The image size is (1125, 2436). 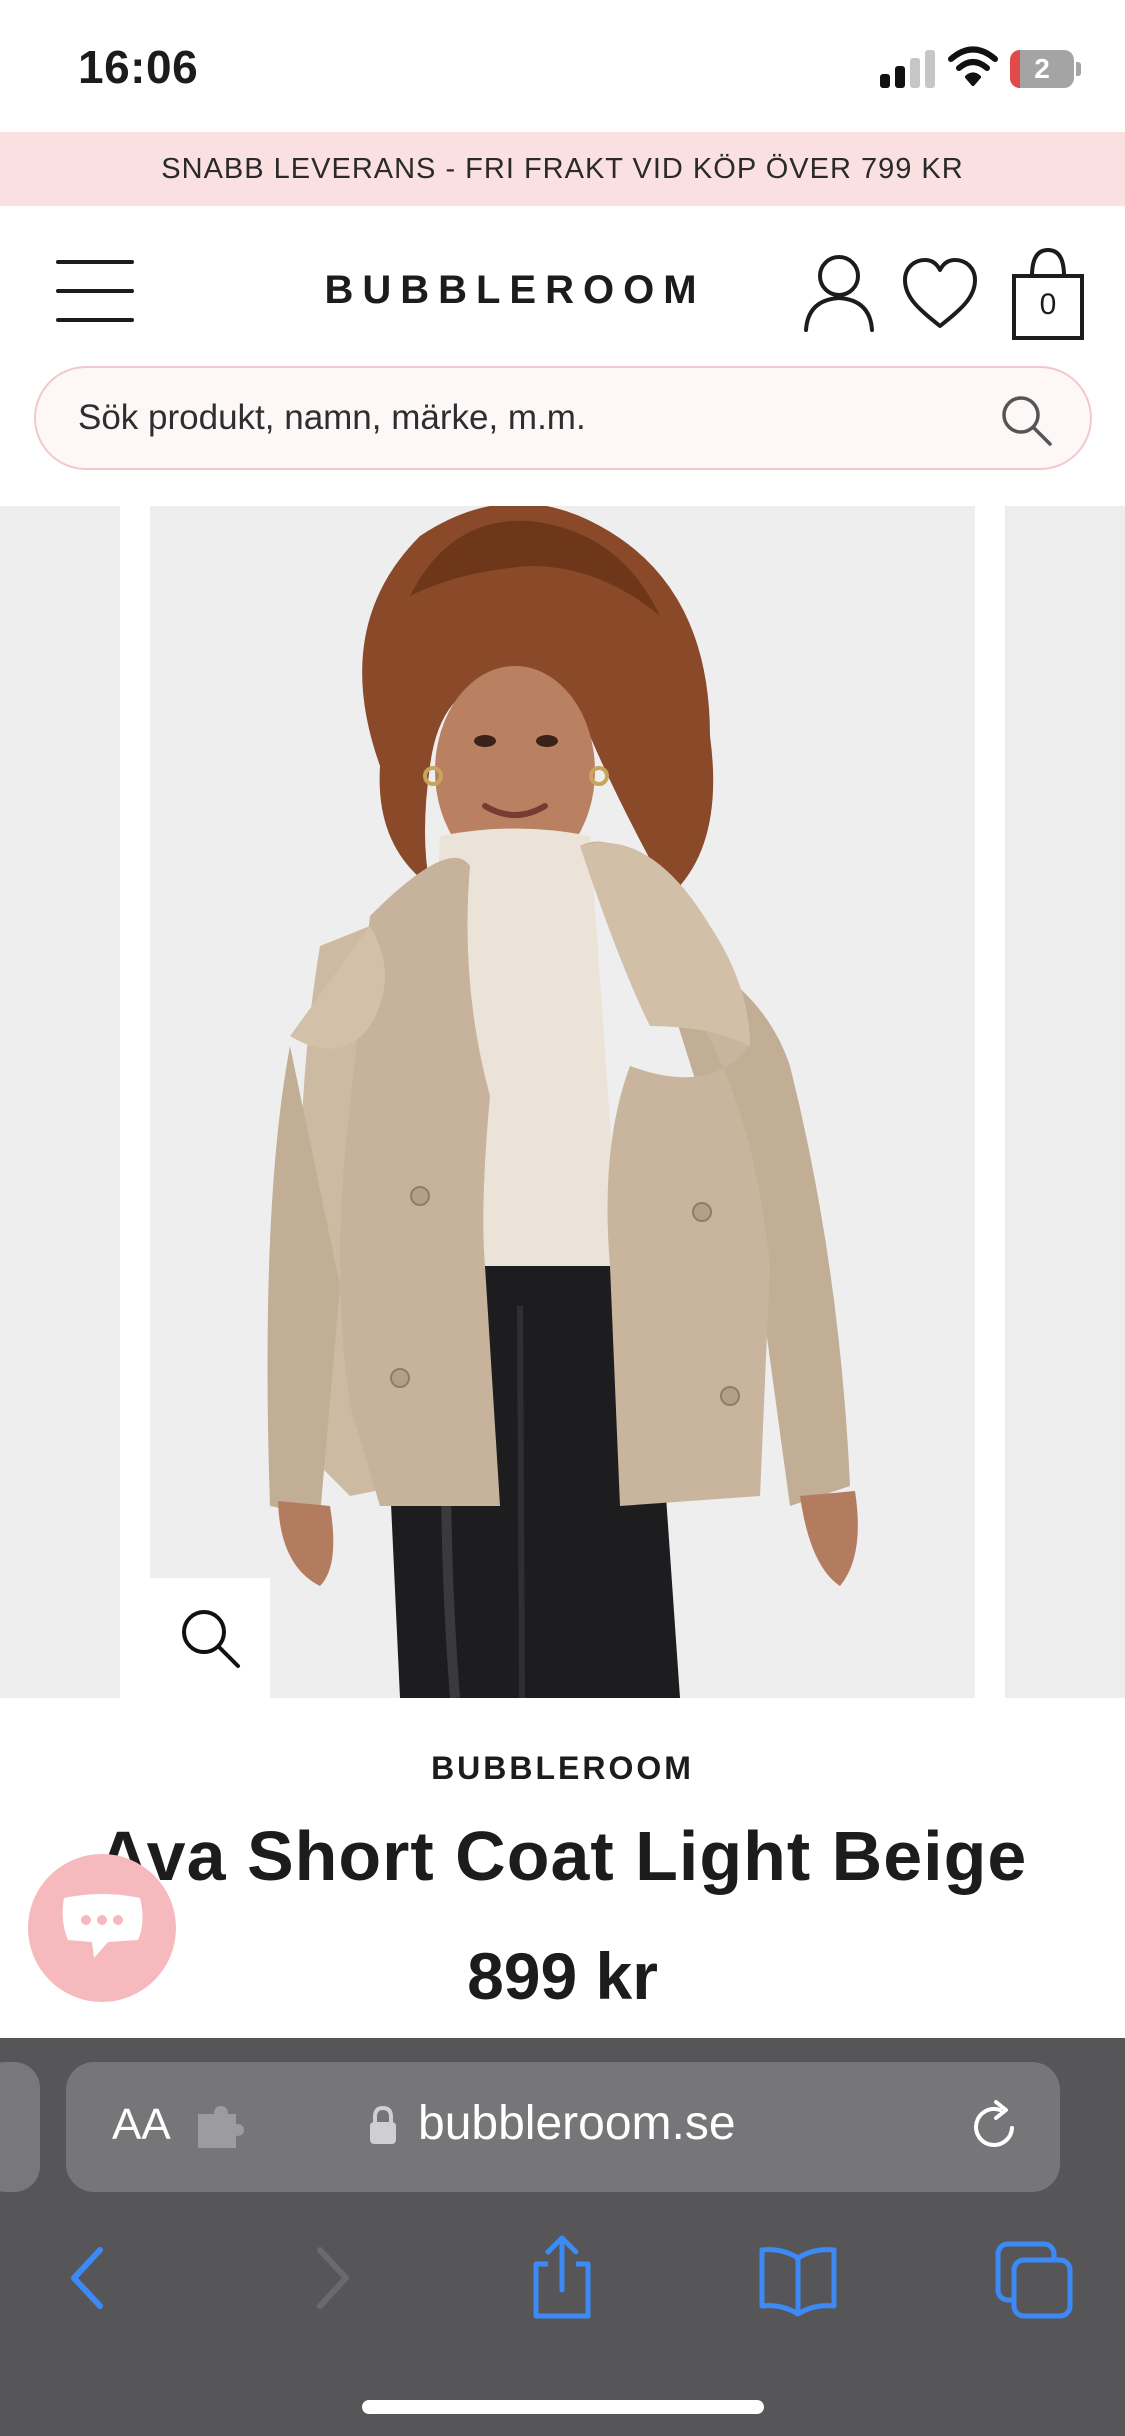 I want to click on back-icon, so click(x=90, y=2278).